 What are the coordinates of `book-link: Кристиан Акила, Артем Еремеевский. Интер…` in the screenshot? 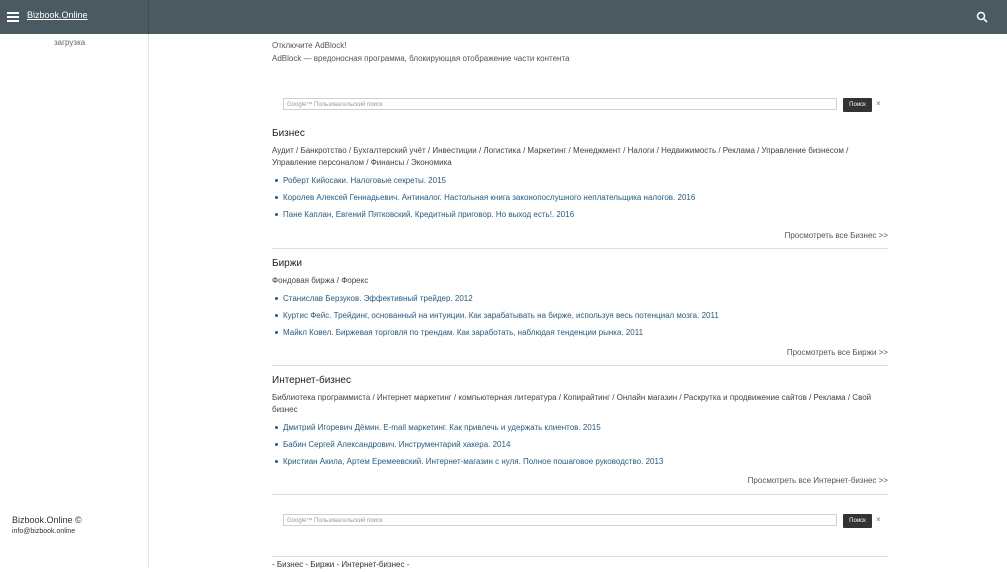 It's located at (473, 461).